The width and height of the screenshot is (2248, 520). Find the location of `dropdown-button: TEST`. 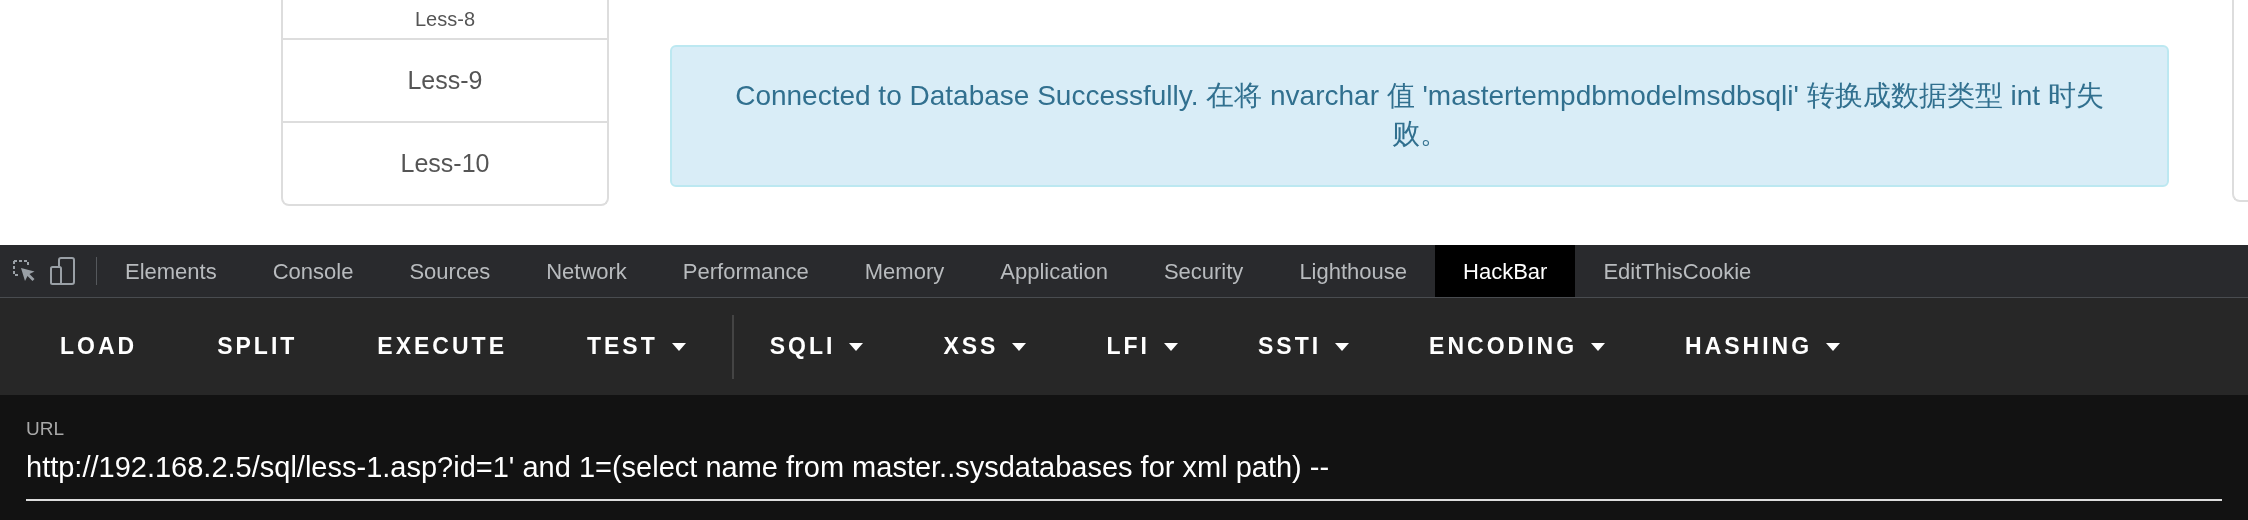

dropdown-button: TEST is located at coordinates (636, 346).